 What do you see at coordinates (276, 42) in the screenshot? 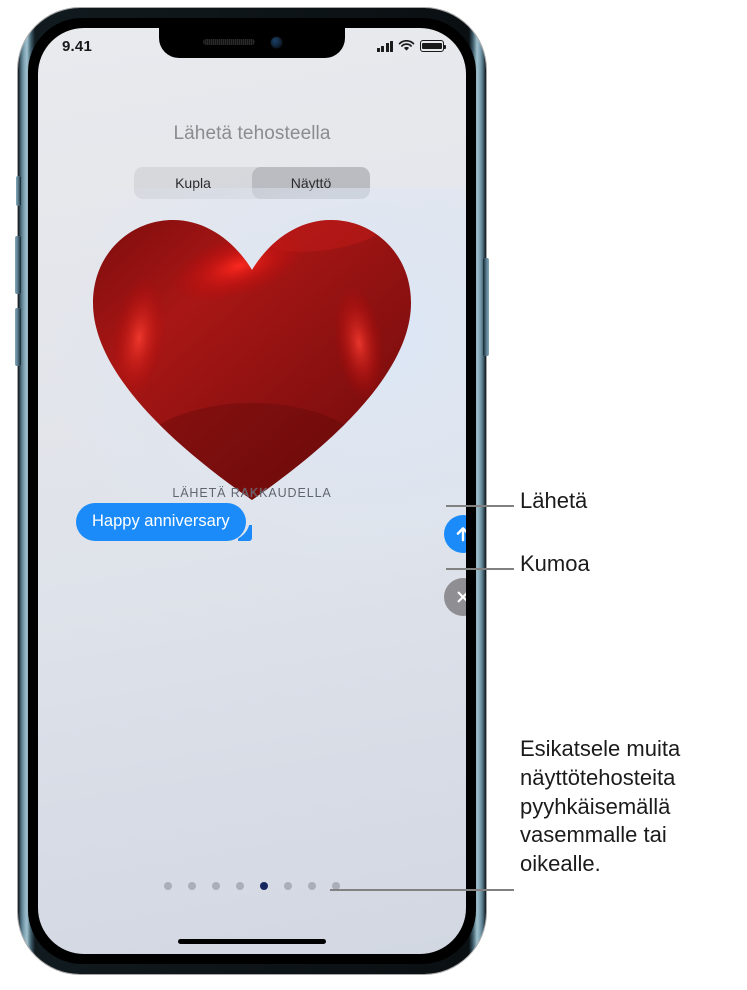
I see `front-camera-icon` at bounding box center [276, 42].